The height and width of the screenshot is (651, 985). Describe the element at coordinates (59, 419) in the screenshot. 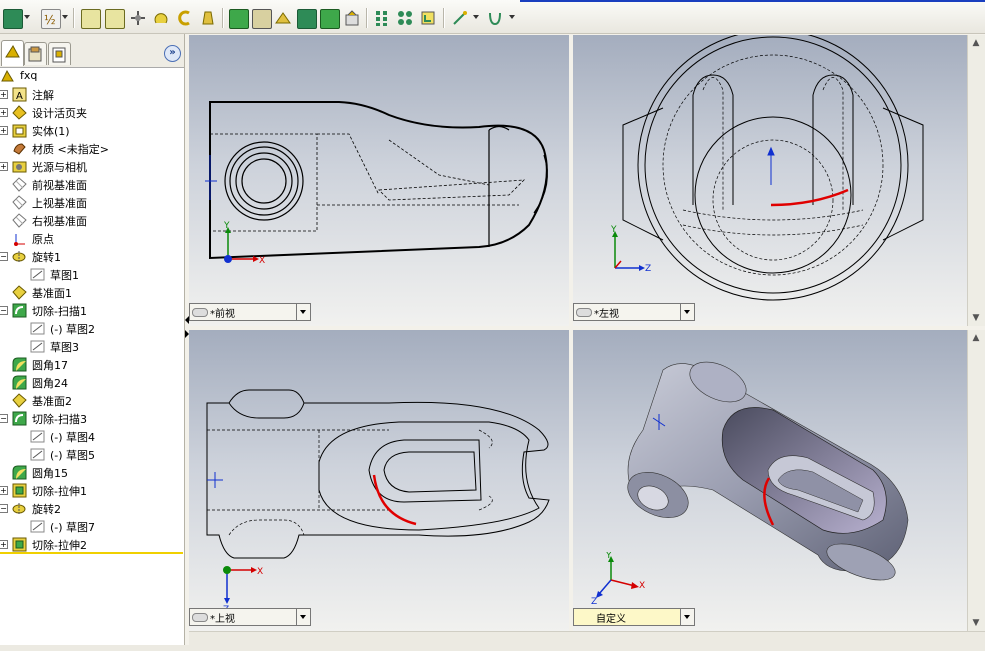

I see `tree-item-label: 切除-扫描3` at that location.